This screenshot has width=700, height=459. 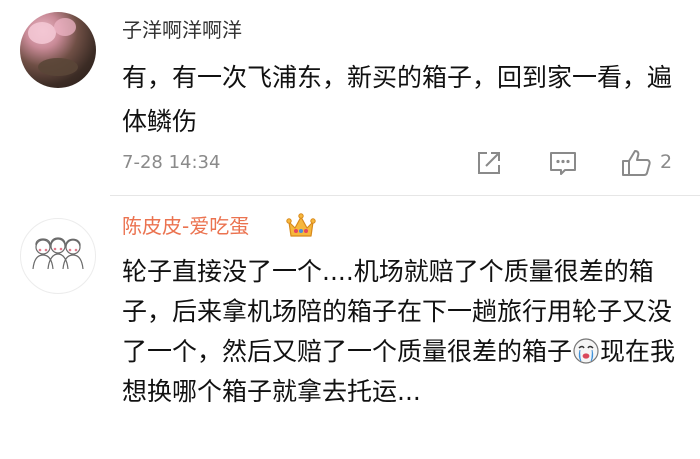 I want to click on forward-button, so click(x=489, y=163).